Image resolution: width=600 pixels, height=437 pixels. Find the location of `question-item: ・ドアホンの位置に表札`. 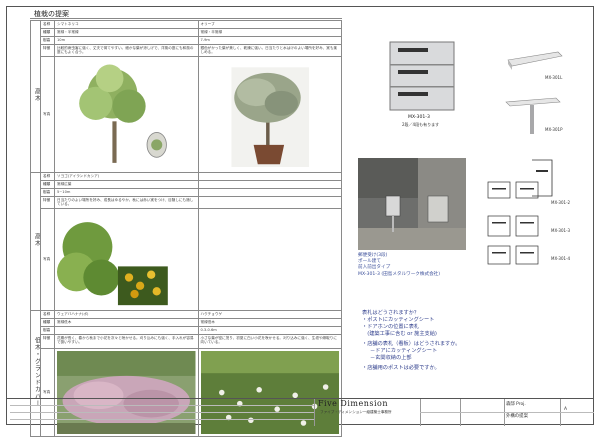

question-item: ・ドアホンの位置に表札 is located at coordinates (391, 327).